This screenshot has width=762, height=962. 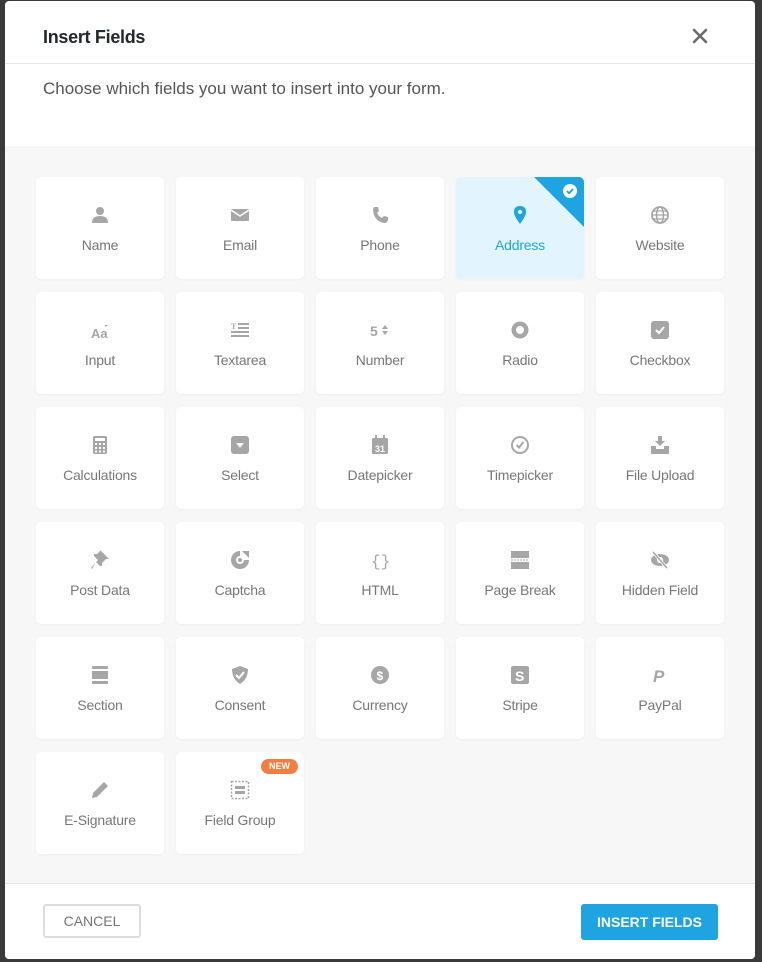 What do you see at coordinates (520, 445) in the screenshot?
I see `clock-icon` at bounding box center [520, 445].